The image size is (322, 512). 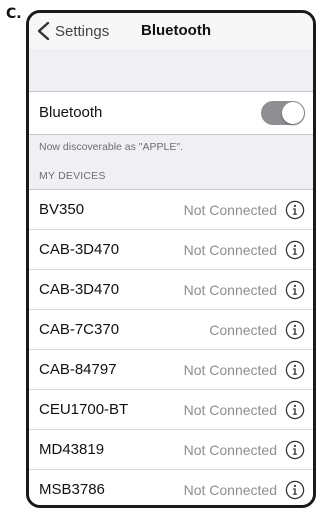 I want to click on bluetooth-toggle, so click(x=283, y=113).